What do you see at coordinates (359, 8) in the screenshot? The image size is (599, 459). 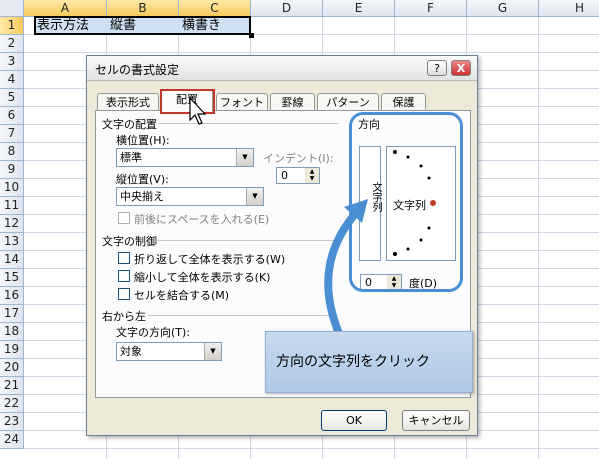 I see `column-header-e: E` at bounding box center [359, 8].